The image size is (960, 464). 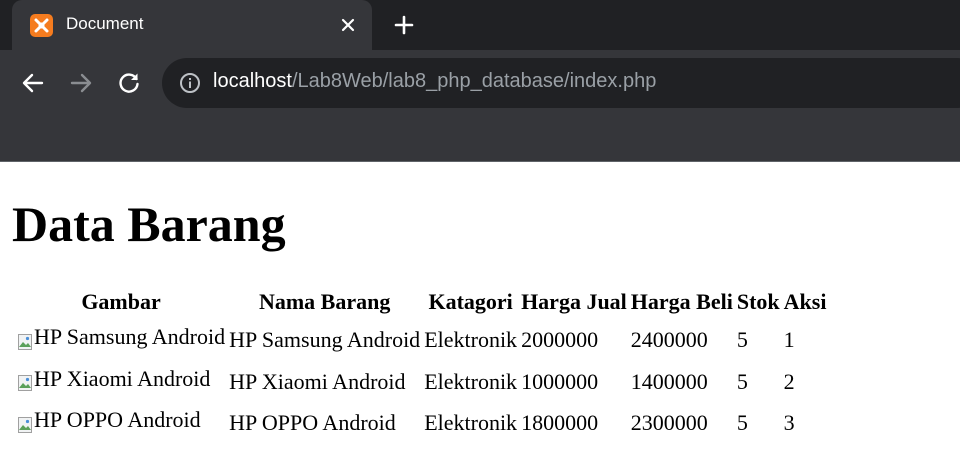 I want to click on column-header-katagori: Katagori, so click(x=470, y=301).